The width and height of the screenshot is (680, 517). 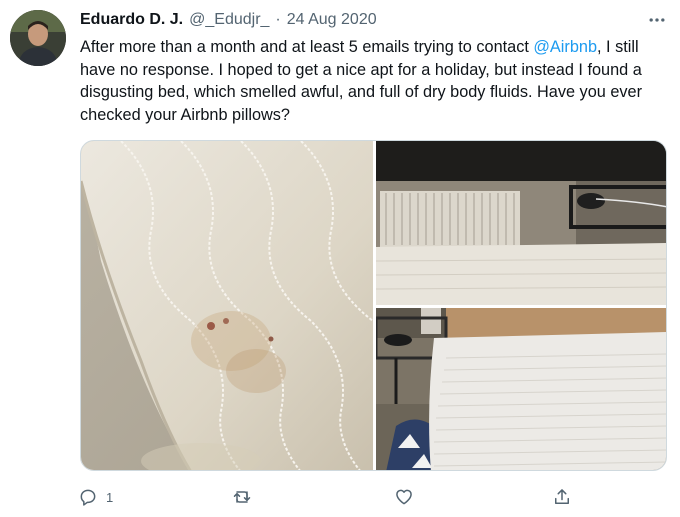 I want to click on bed-side-table-image, so click(x=521, y=389).